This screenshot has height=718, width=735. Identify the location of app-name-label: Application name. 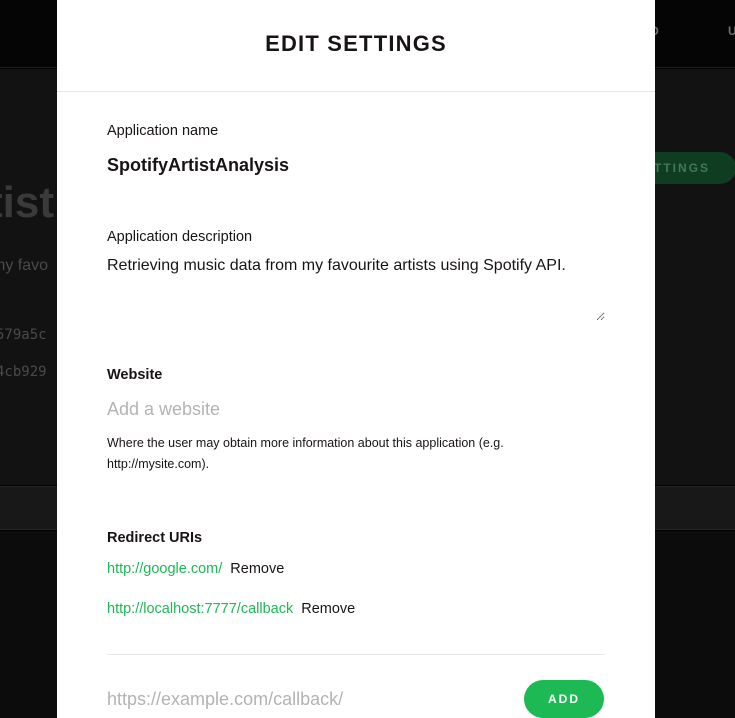
(163, 131).